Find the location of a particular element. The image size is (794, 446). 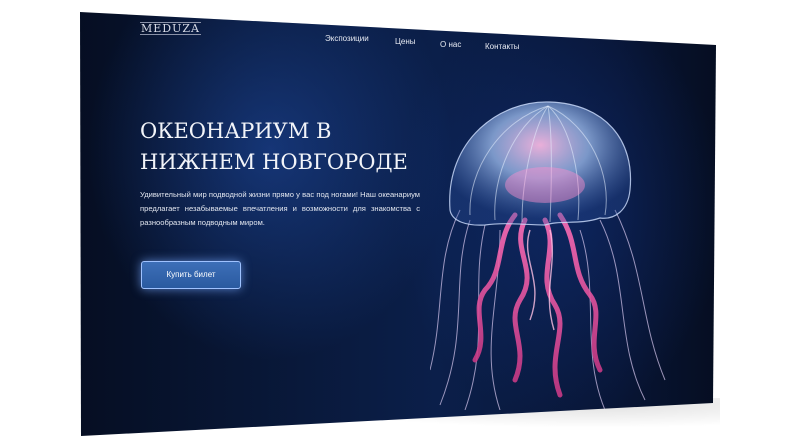

nav-item-expositions: Экспозиции is located at coordinates (347, 38).